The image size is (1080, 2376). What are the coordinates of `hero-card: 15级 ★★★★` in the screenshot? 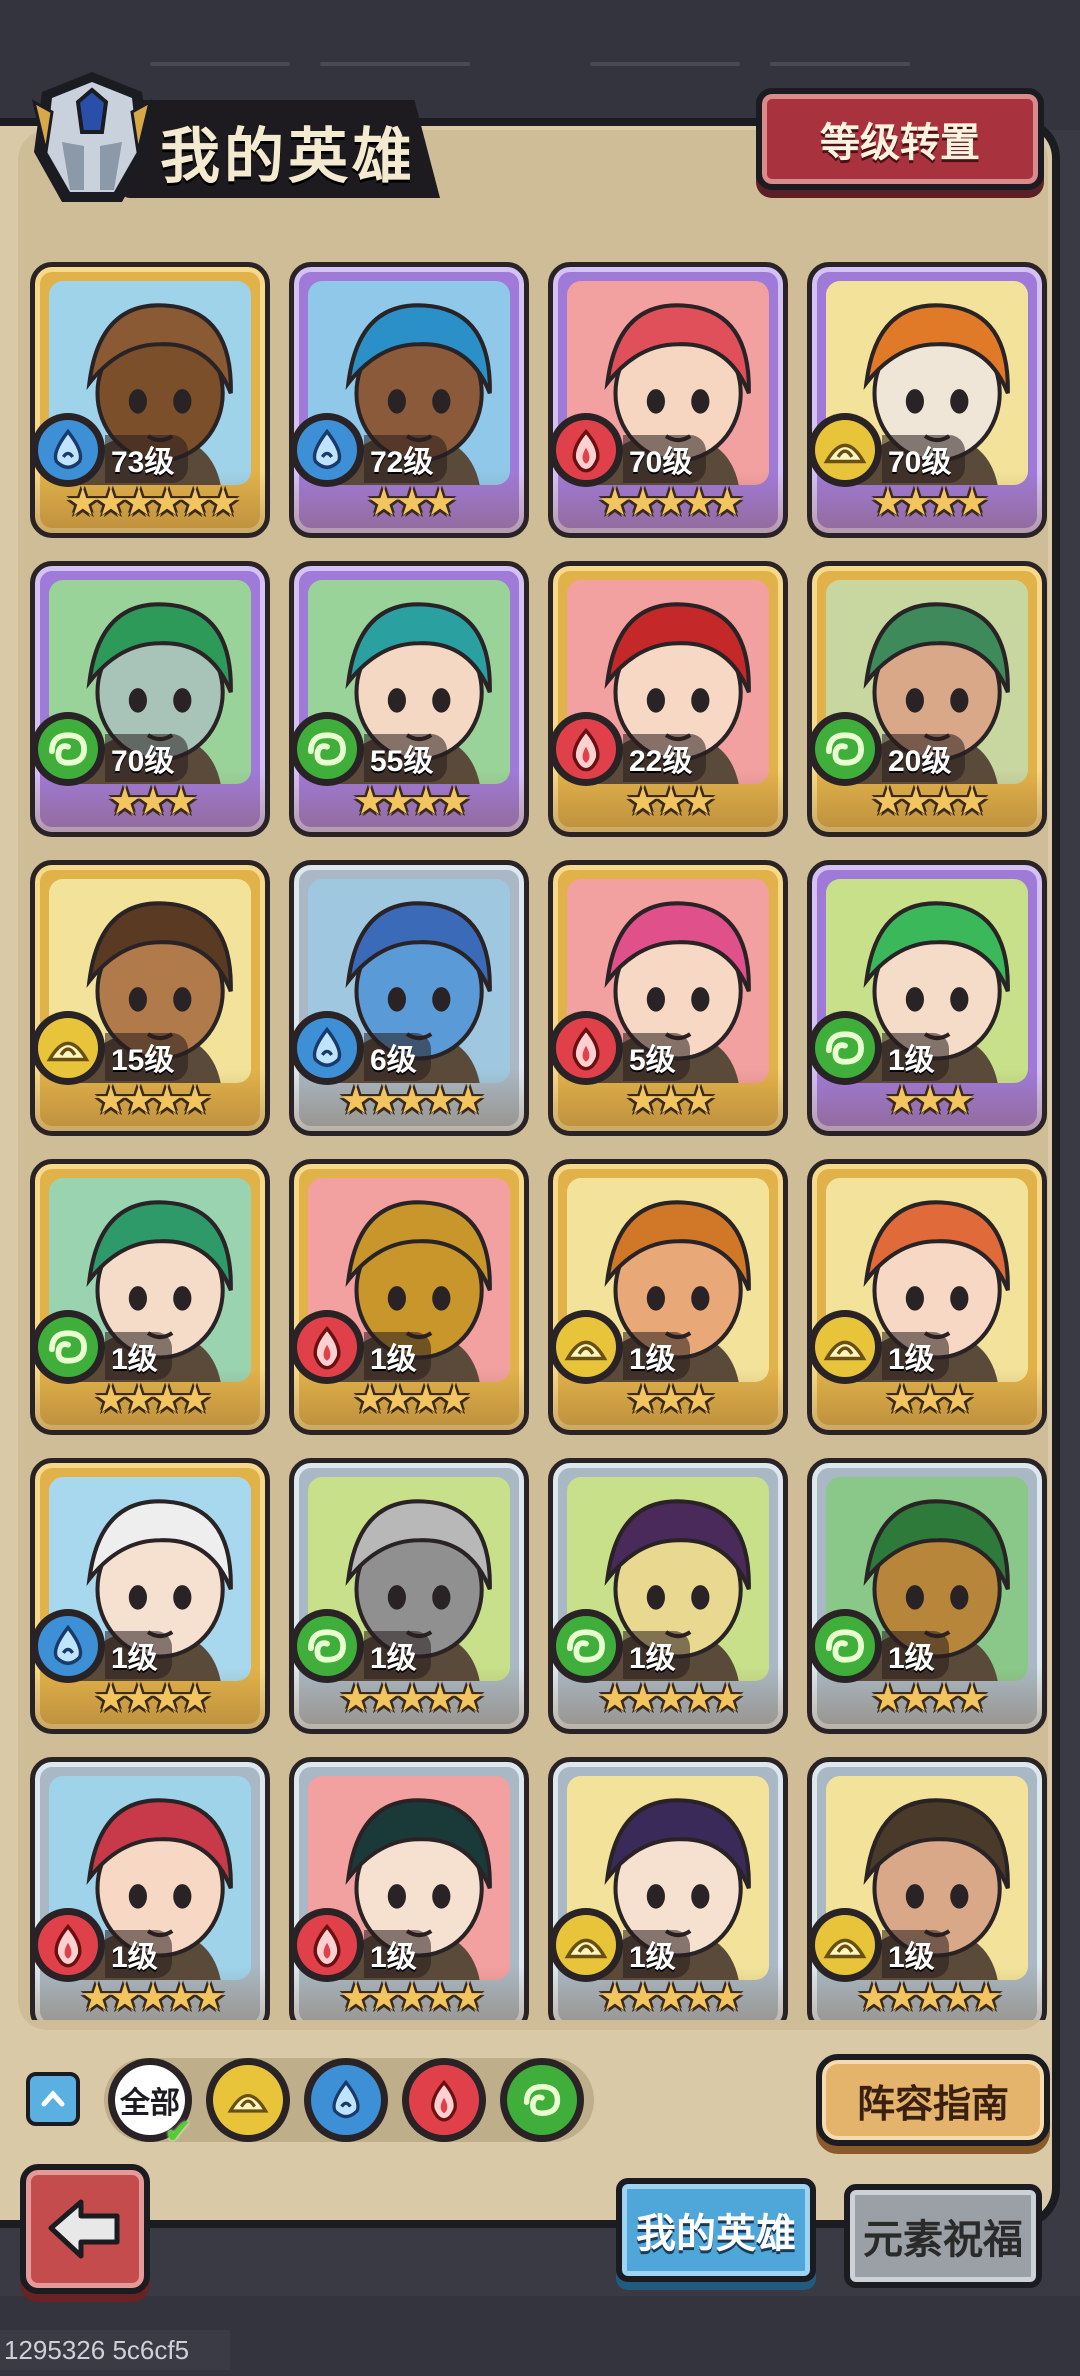 It's located at (150, 998).